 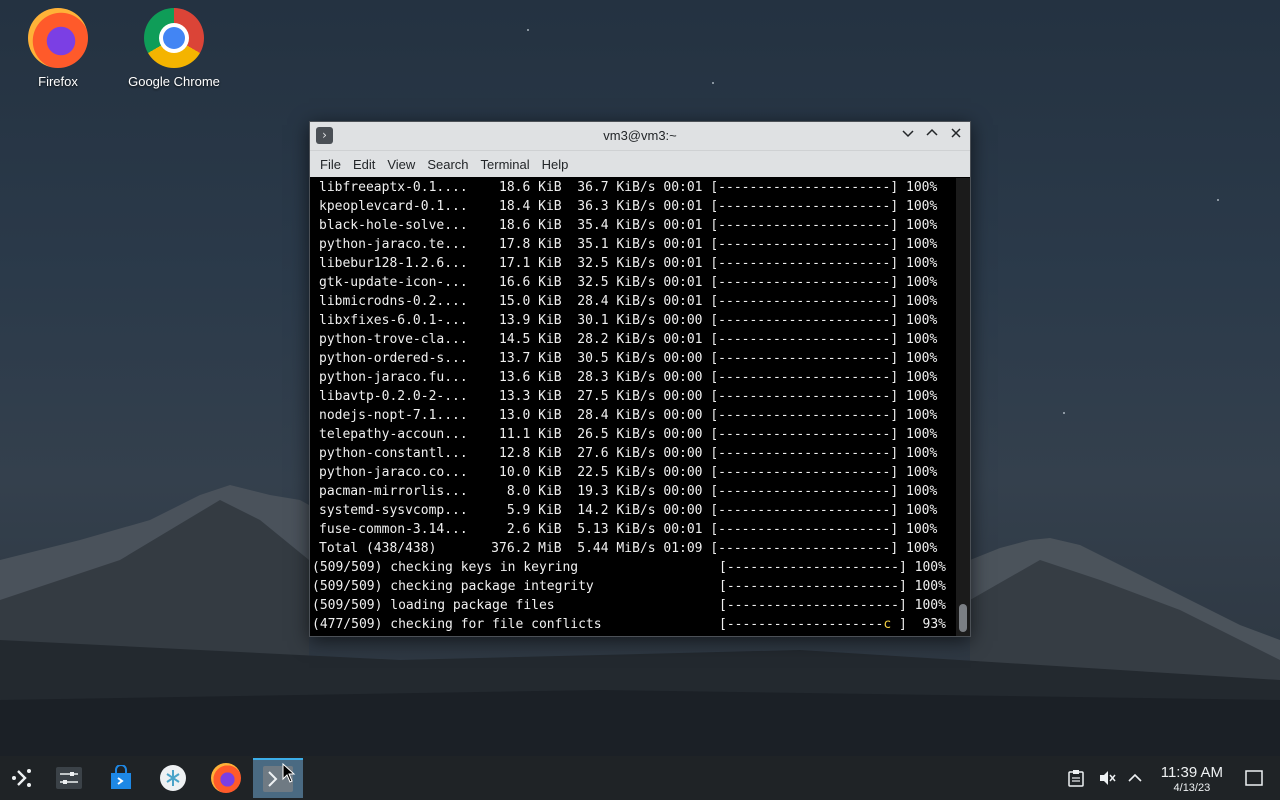 I want to click on desktop-icon-label: Firefox, so click(x=58, y=81).